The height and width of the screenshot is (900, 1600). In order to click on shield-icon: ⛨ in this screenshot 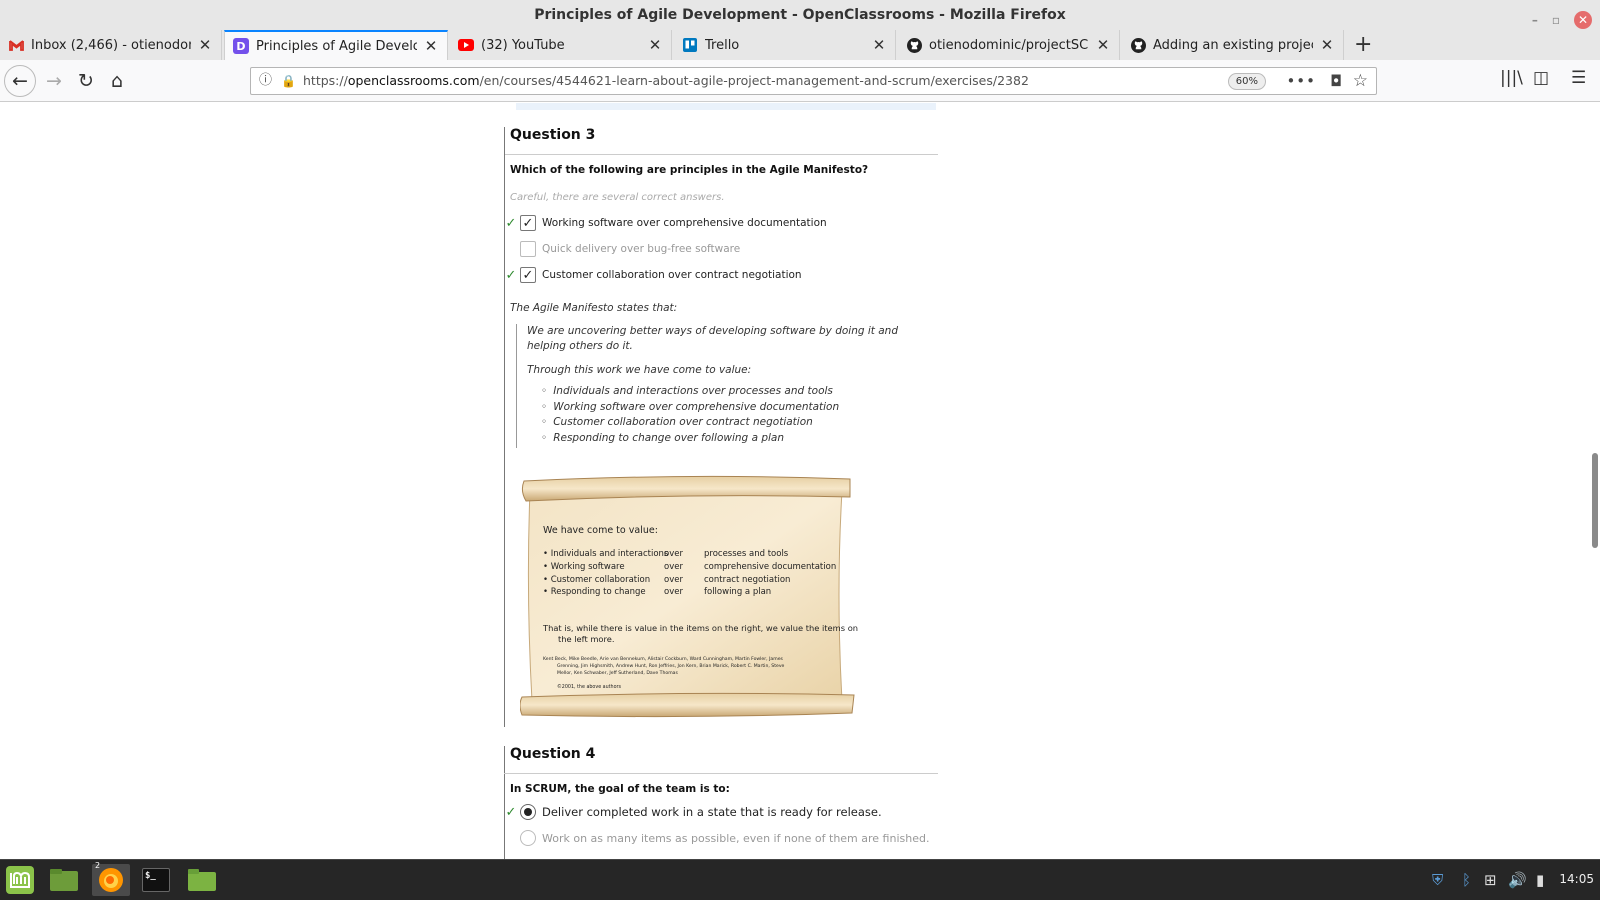, I will do `click(1437, 880)`.